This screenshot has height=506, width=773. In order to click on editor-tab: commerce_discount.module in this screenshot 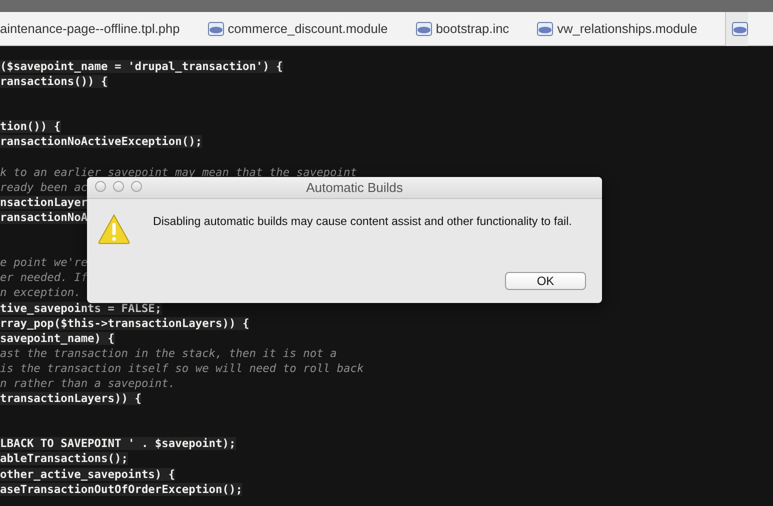, I will do `click(298, 28)`.